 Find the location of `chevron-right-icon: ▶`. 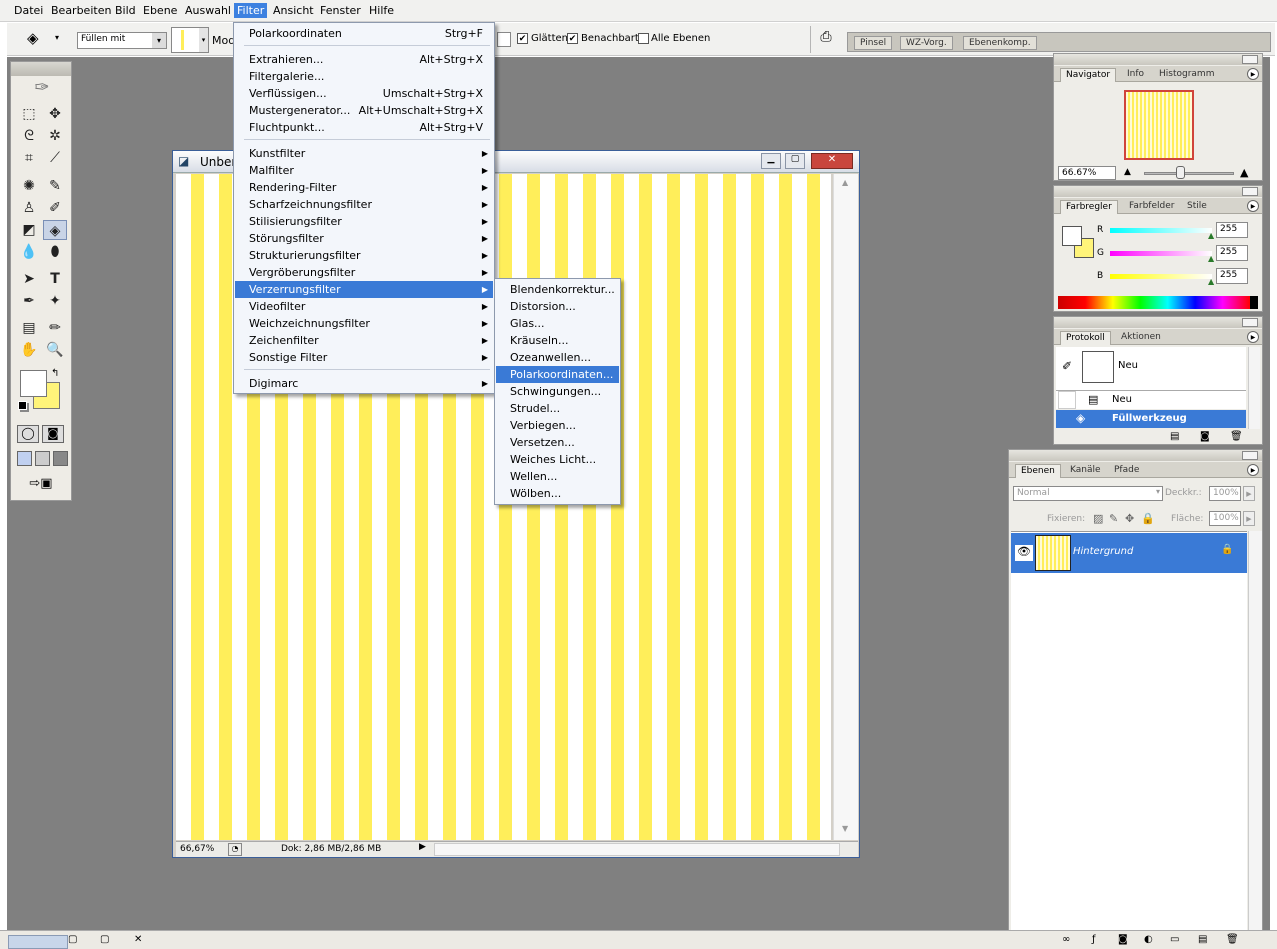

chevron-right-icon: ▶ is located at coordinates (1249, 518).